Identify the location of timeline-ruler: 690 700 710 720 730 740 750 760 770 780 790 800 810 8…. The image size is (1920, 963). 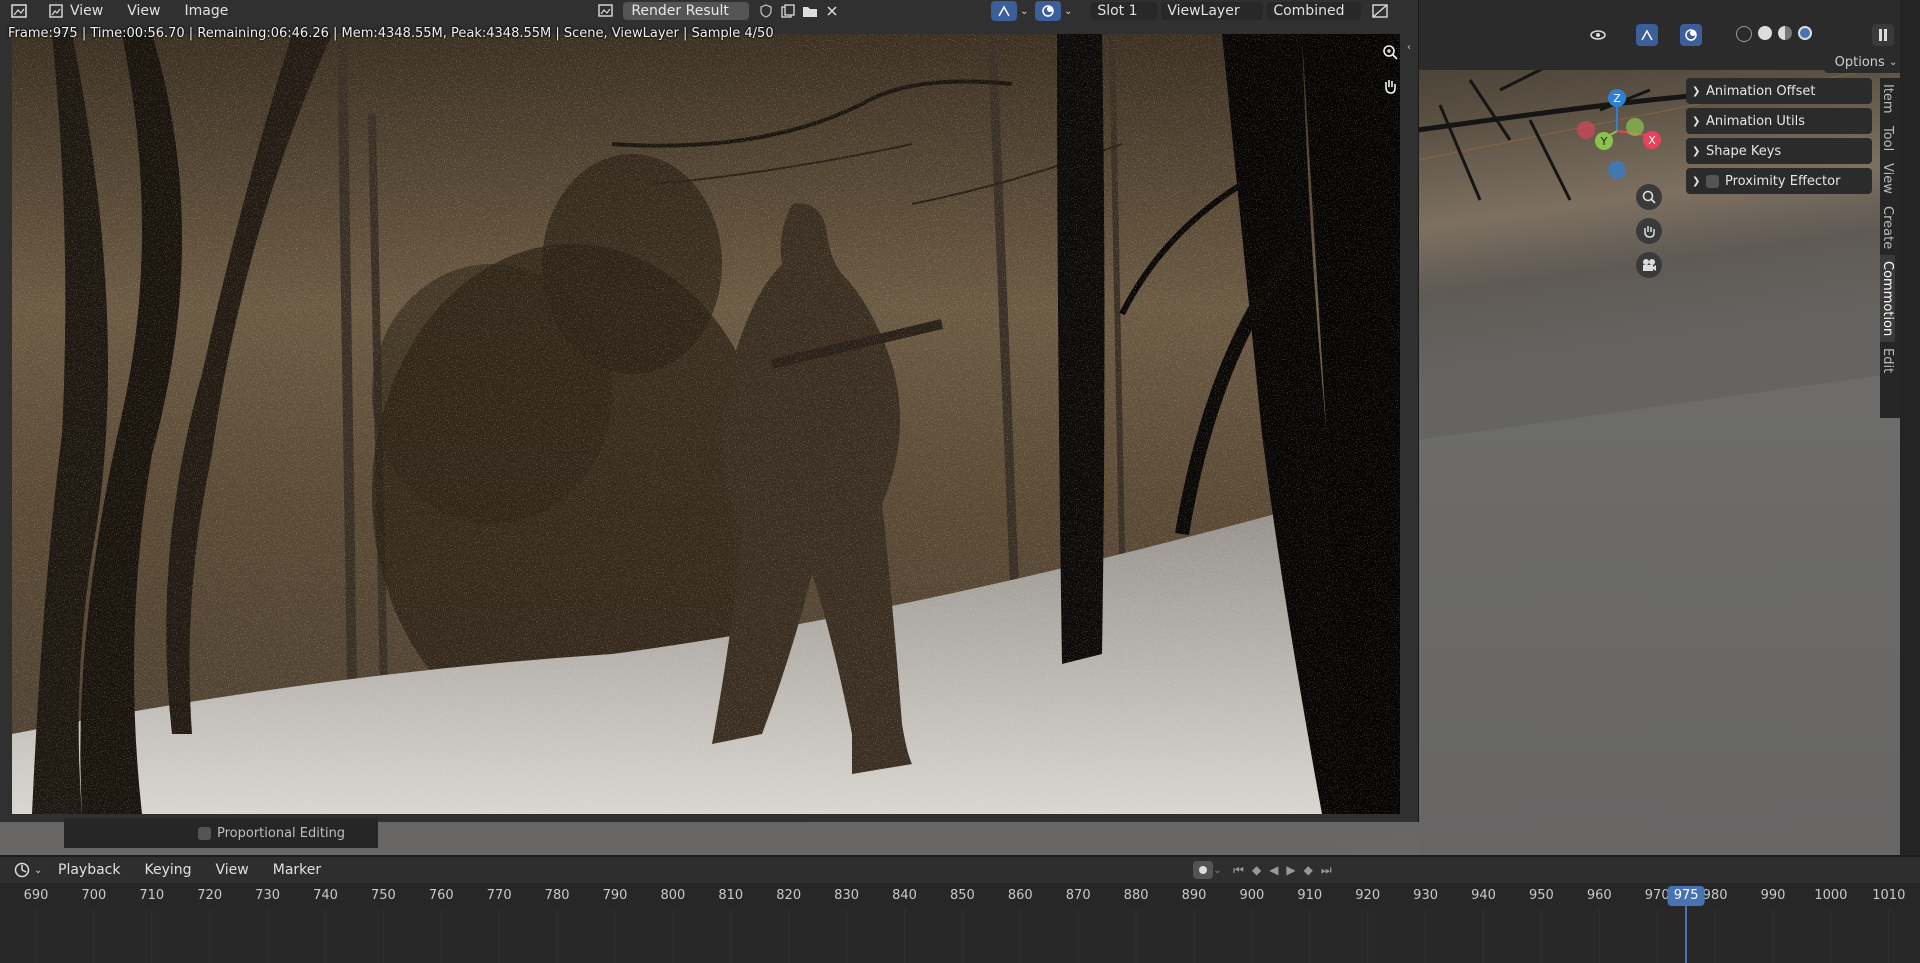
(960, 896).